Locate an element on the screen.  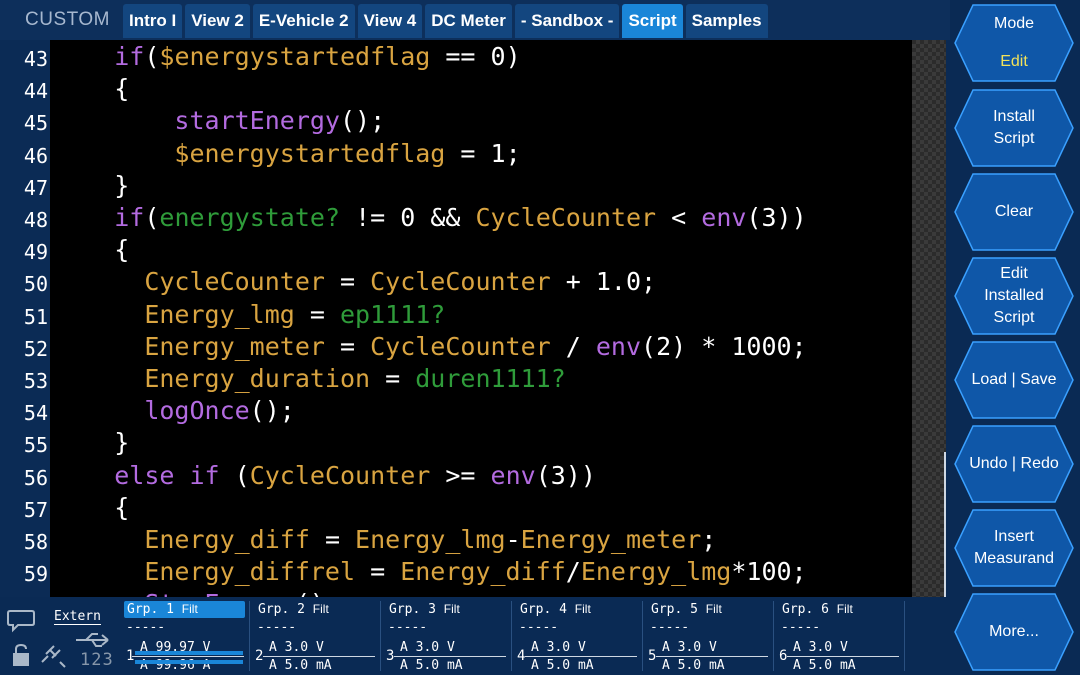
clear-button: Clear is located at coordinates (1014, 212).